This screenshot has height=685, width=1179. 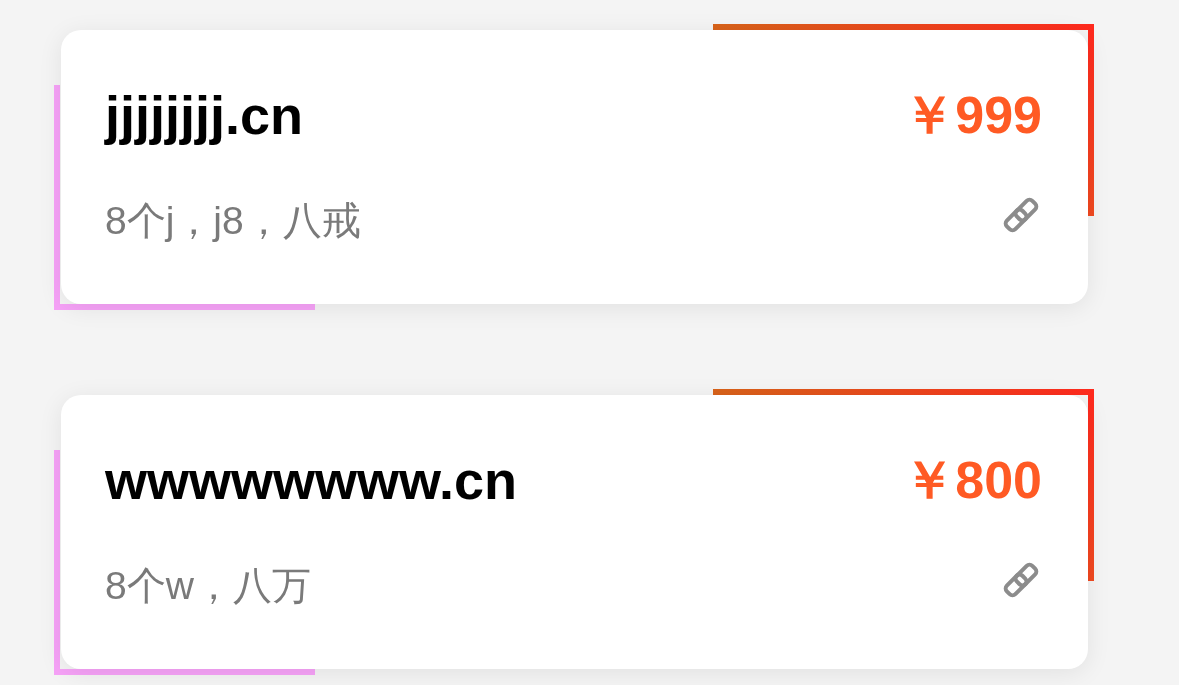 I want to click on domain-name: jjjjjjjj.cn, so click(x=205, y=115).